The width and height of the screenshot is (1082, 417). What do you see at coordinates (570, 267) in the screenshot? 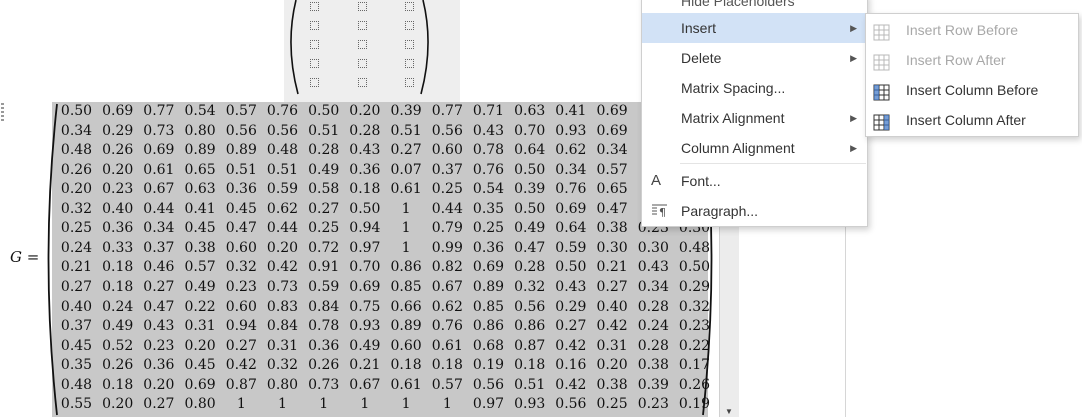
I see `matrix-cell: 0.50` at bounding box center [570, 267].